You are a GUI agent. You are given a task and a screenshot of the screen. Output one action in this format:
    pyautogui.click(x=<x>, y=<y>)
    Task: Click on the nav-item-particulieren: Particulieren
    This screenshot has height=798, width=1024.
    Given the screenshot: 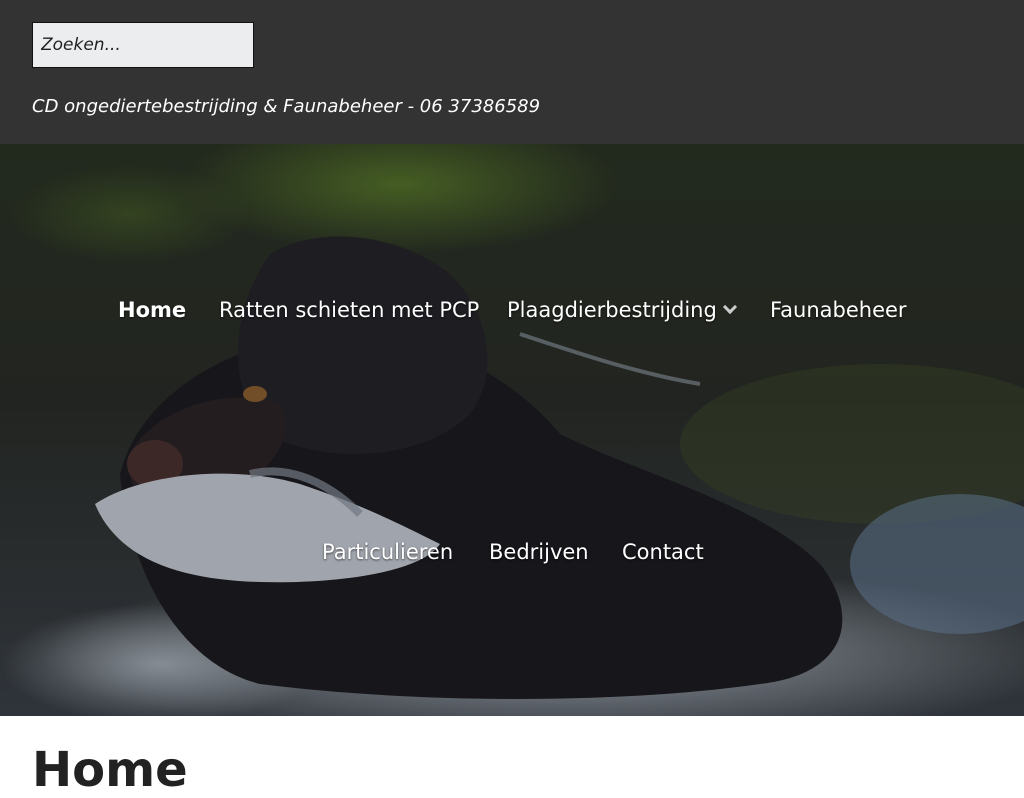 What is the action you would take?
    pyautogui.click(x=387, y=552)
    